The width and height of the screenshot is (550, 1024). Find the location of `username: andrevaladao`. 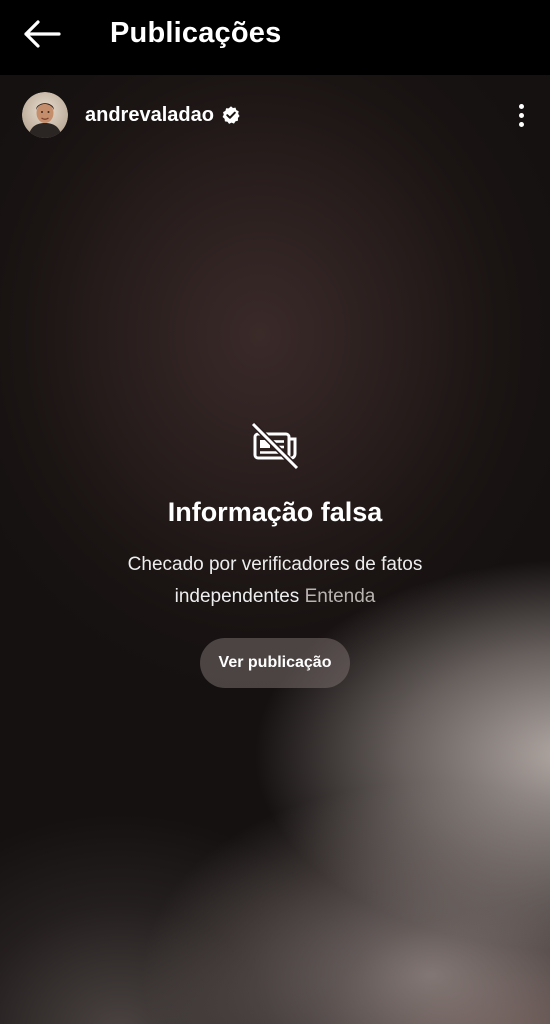

username: andrevaladao is located at coordinates (149, 115).